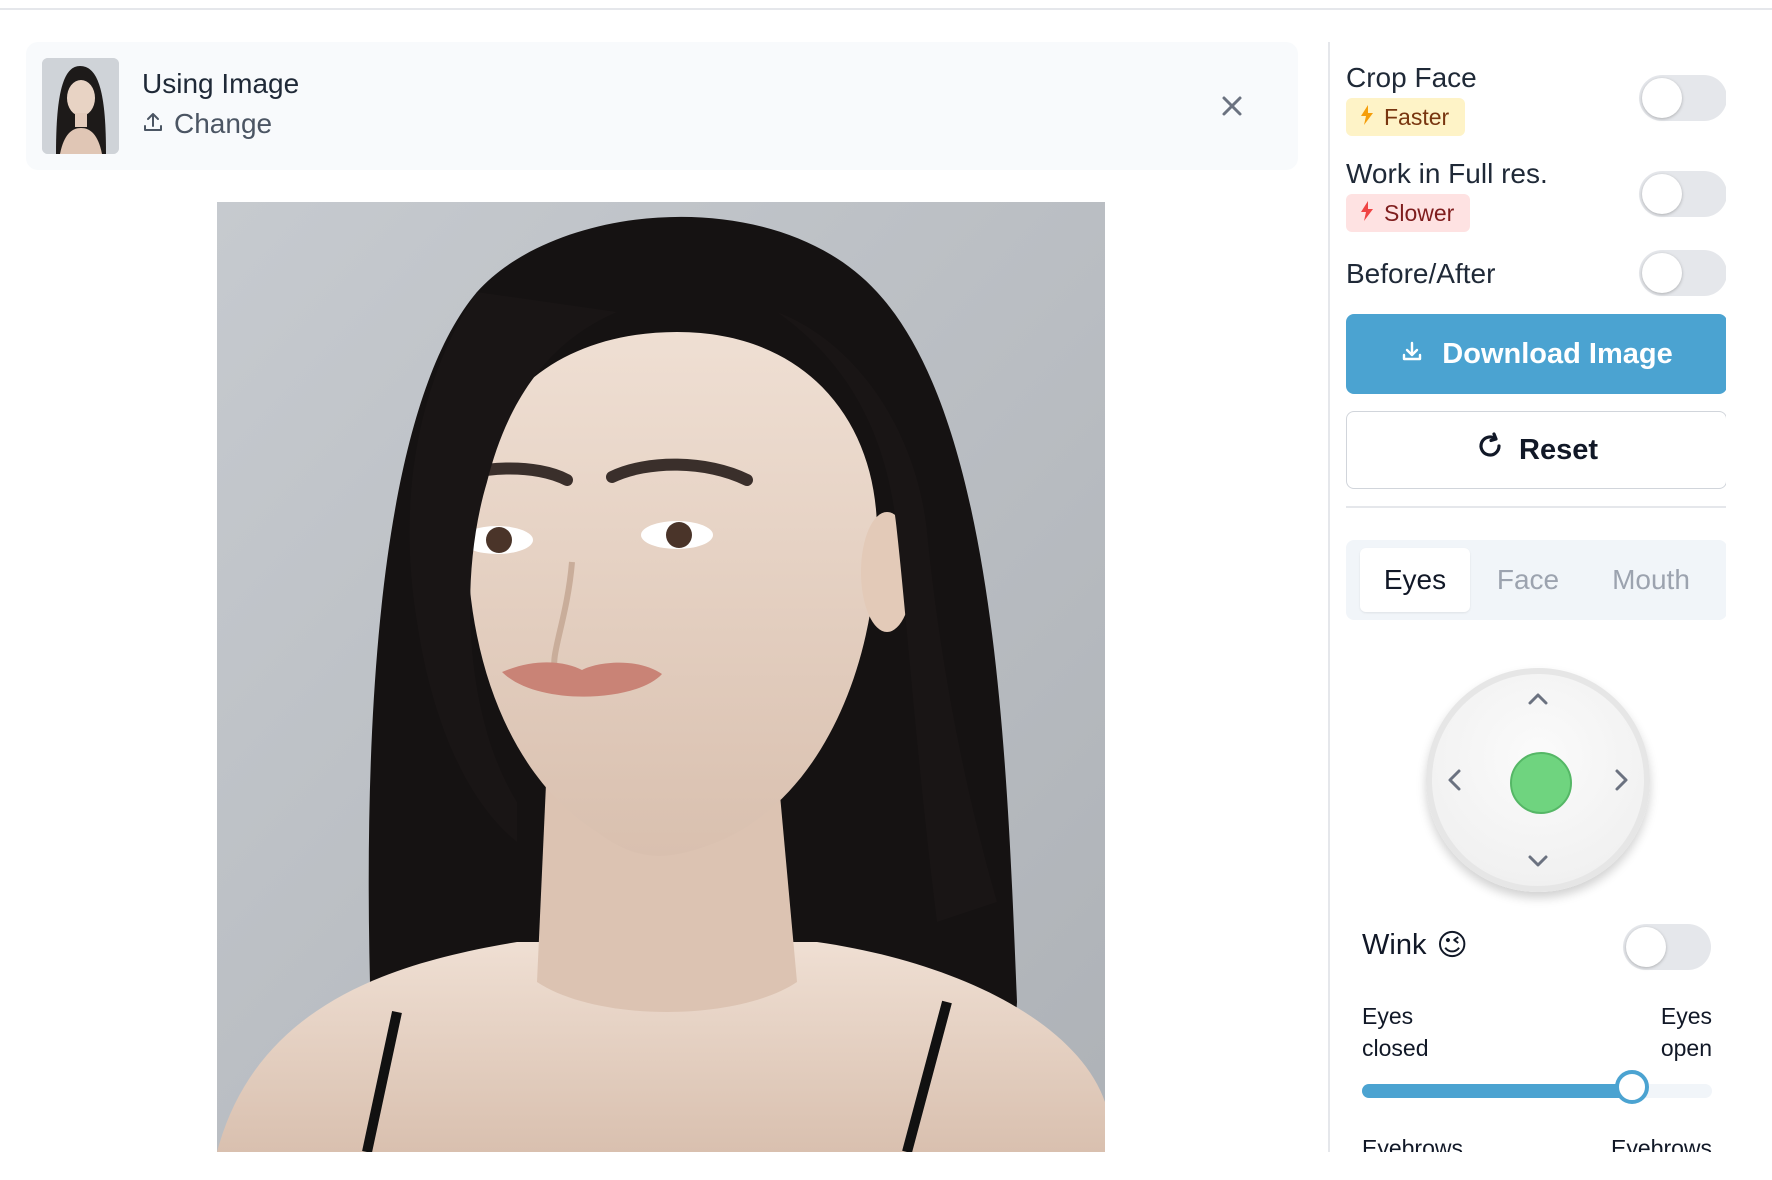 This screenshot has width=1772, height=1180. What do you see at coordinates (1394, 945) in the screenshot?
I see `wink-label: Wink` at bounding box center [1394, 945].